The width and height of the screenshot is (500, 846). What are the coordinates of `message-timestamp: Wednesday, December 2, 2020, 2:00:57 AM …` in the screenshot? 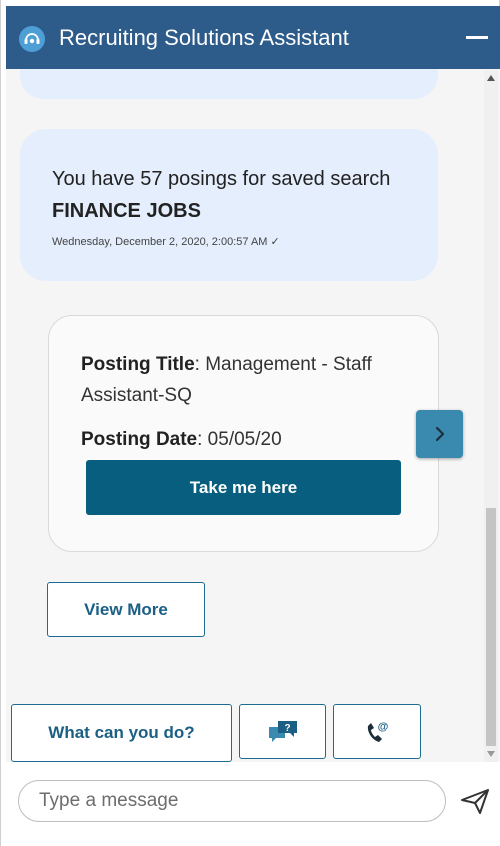 It's located at (166, 242).